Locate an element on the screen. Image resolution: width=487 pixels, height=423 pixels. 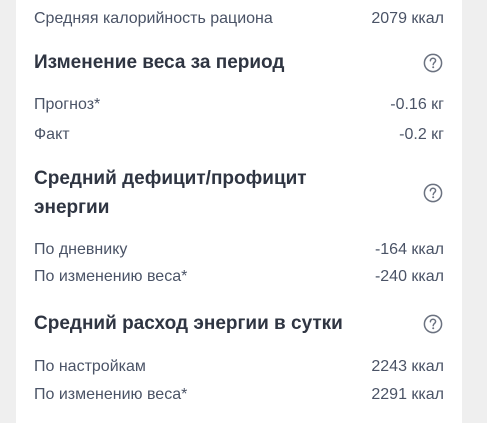
weight-fact-label: Факт is located at coordinates (52, 134).